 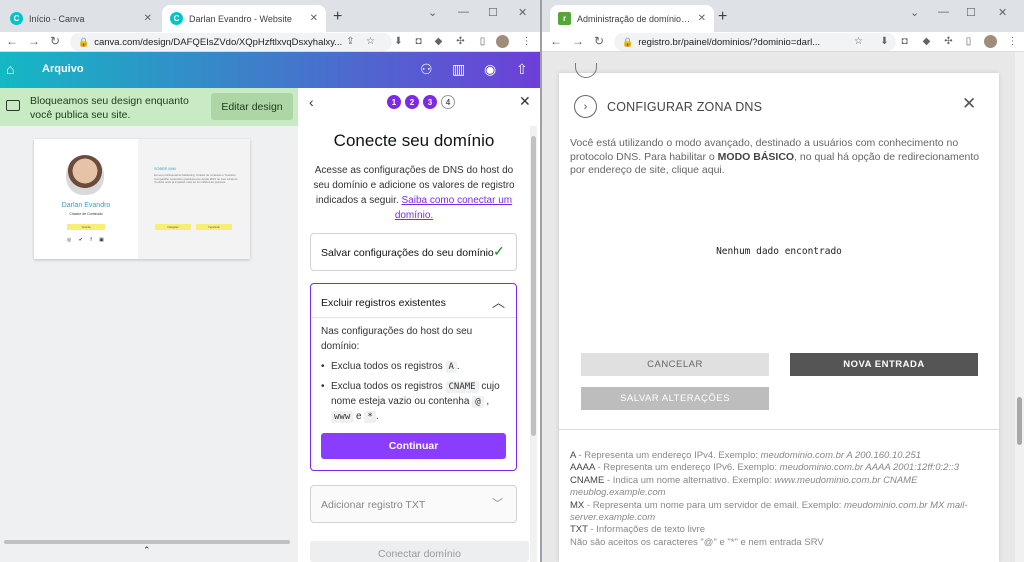 What do you see at coordinates (412, 102) in the screenshot?
I see `step-2: 2` at bounding box center [412, 102].